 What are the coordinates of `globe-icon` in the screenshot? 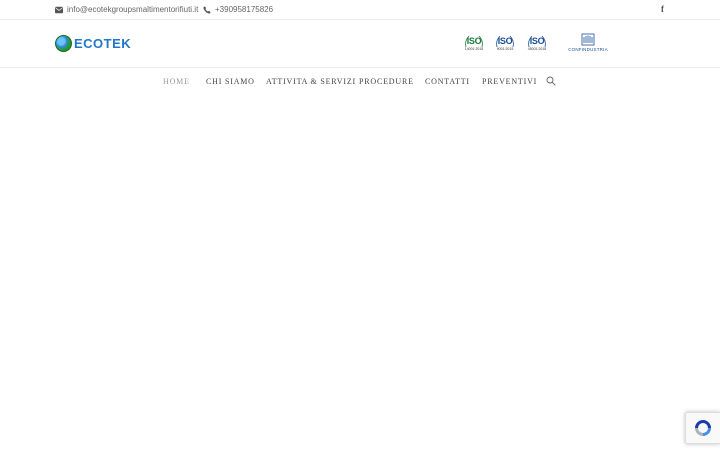 It's located at (63, 43).